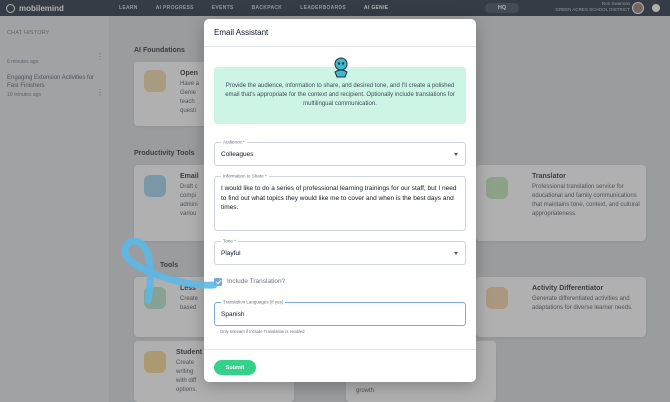 This screenshot has width=670, height=402. Describe the element at coordinates (234, 142) in the screenshot. I see `audience-label: Audience *` at that location.